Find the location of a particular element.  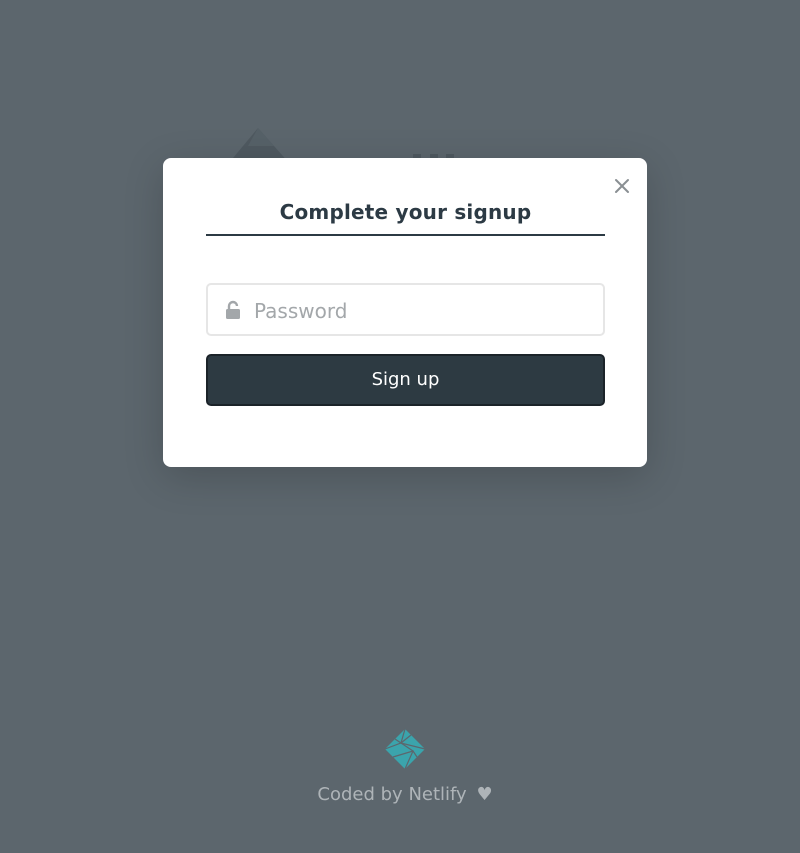

signup-button: Sign up is located at coordinates (405, 380).